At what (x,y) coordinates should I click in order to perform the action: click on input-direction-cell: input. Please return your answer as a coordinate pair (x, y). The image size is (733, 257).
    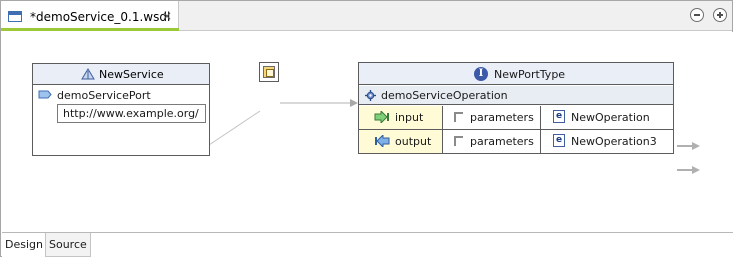
    Looking at the image, I should click on (401, 117).